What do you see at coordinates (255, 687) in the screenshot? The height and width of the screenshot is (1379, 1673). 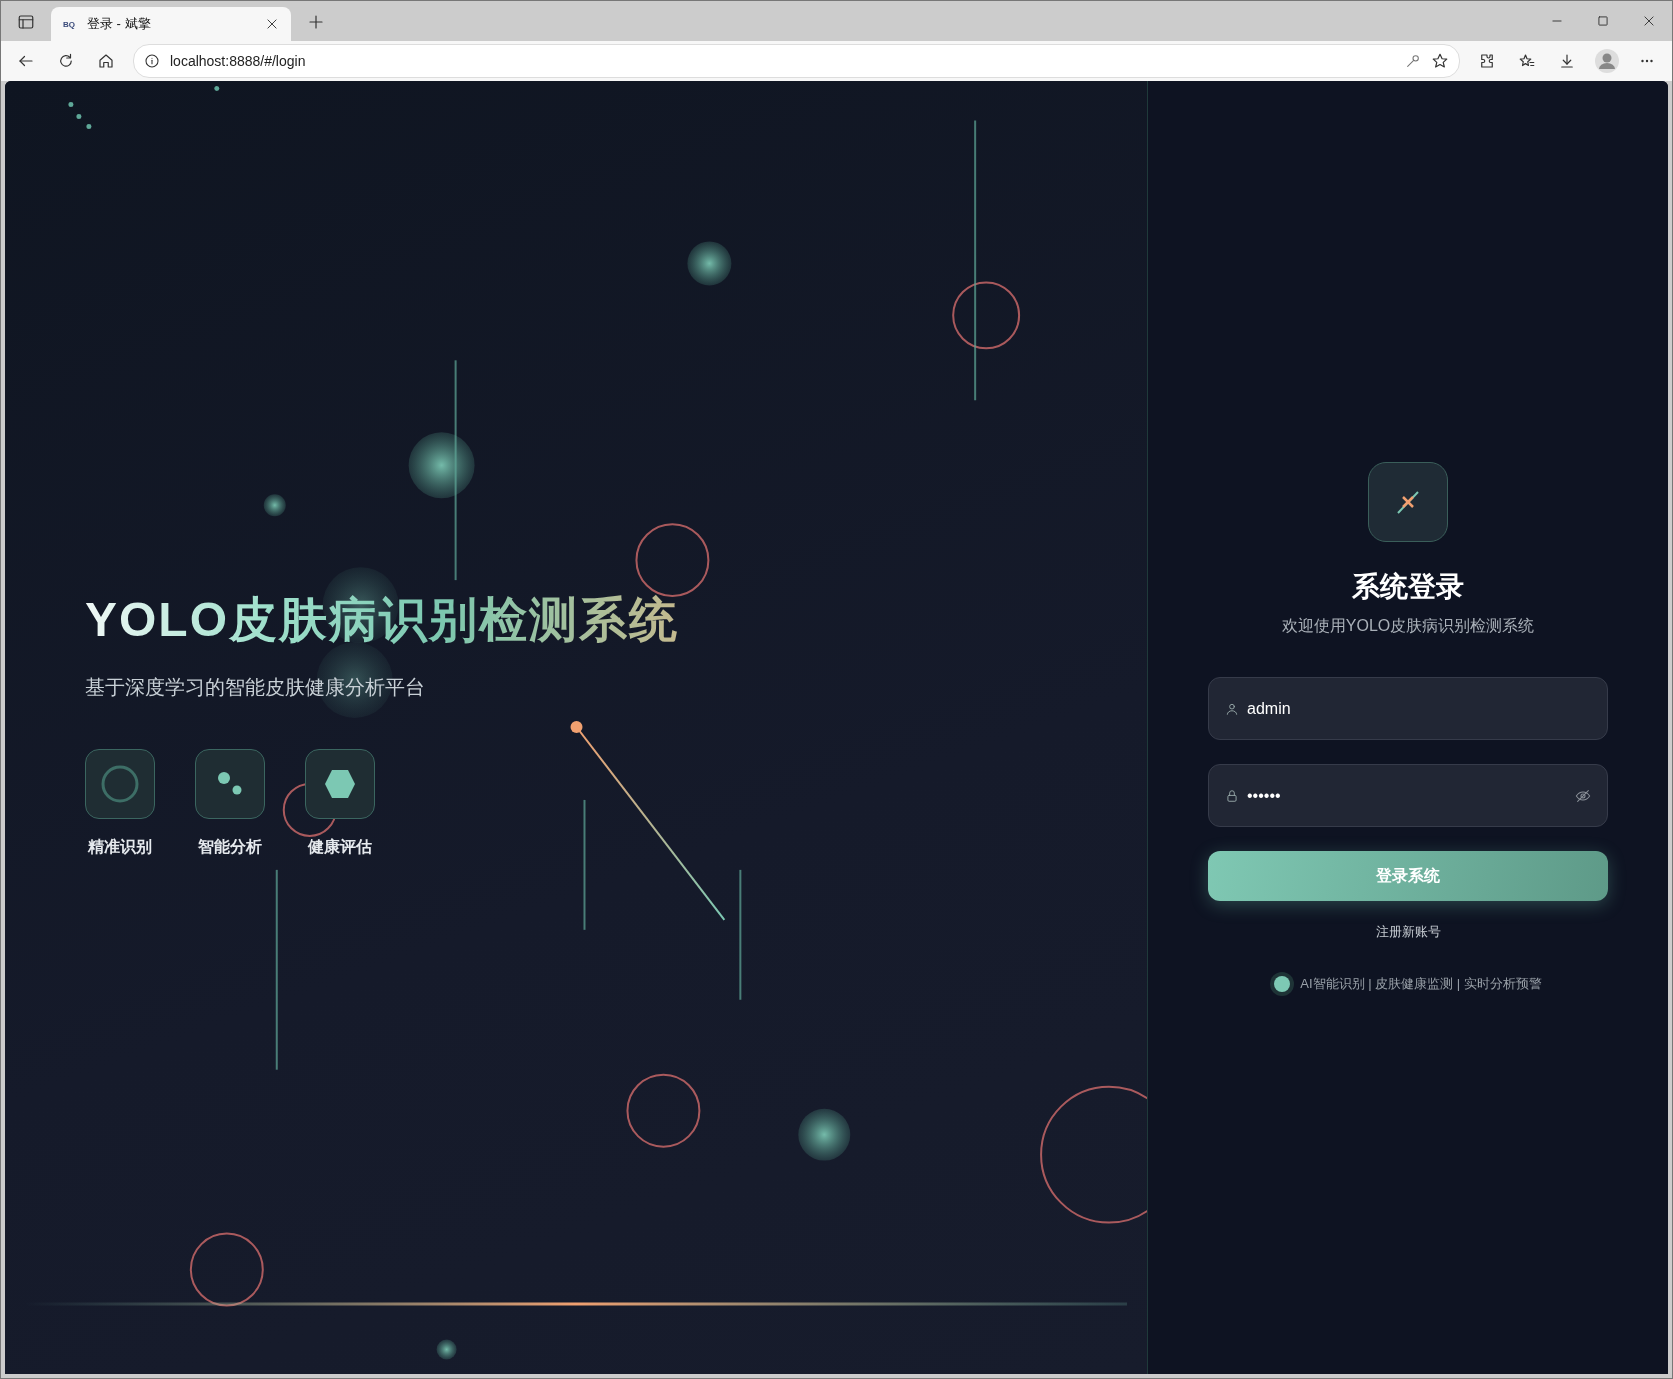 I see `hero-subtitle: 基于深度学习的智能皮肤健康分析平台` at bounding box center [255, 687].